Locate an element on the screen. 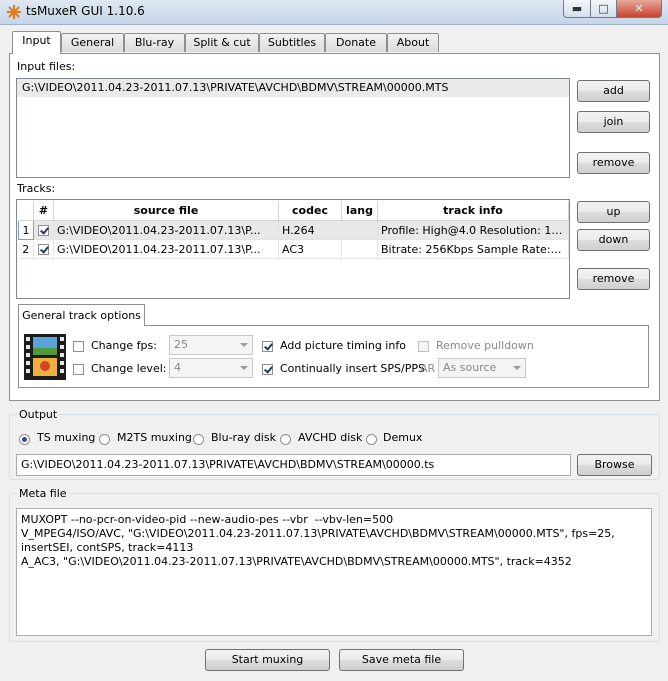 The width and height of the screenshot is (668, 681). demux-radio is located at coordinates (371, 438).